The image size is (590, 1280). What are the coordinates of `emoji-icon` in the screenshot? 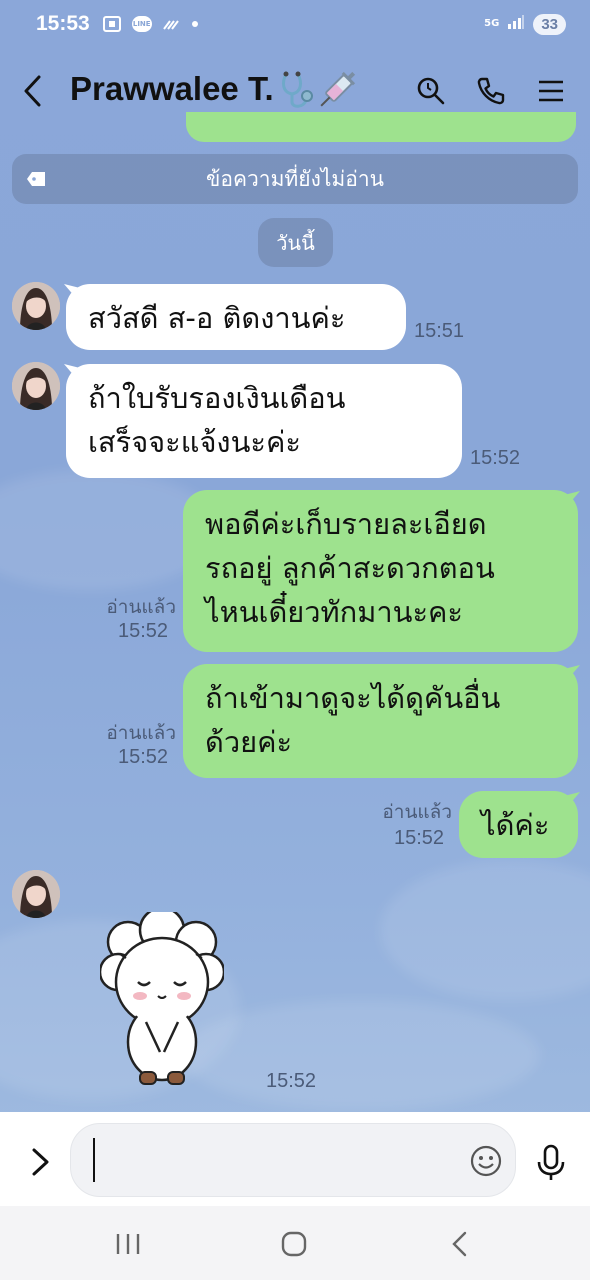 It's located at (486, 1161).